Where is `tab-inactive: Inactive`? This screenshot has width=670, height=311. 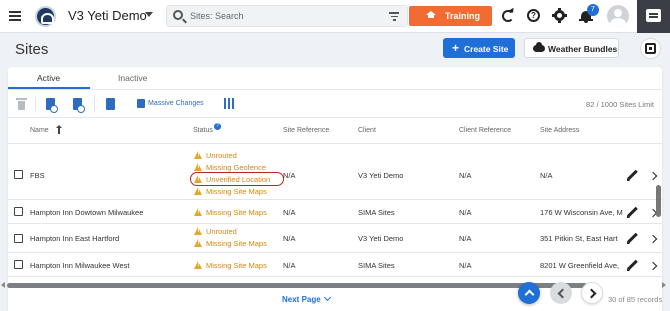
tab-inactive: Inactive is located at coordinates (132, 78).